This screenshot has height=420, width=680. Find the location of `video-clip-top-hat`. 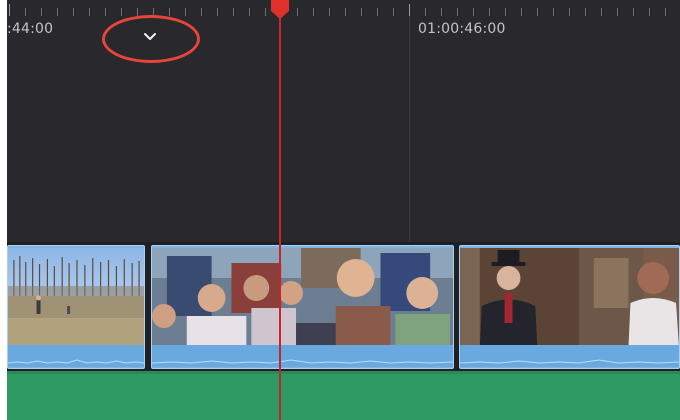

video-clip-top-hat is located at coordinates (569, 307).